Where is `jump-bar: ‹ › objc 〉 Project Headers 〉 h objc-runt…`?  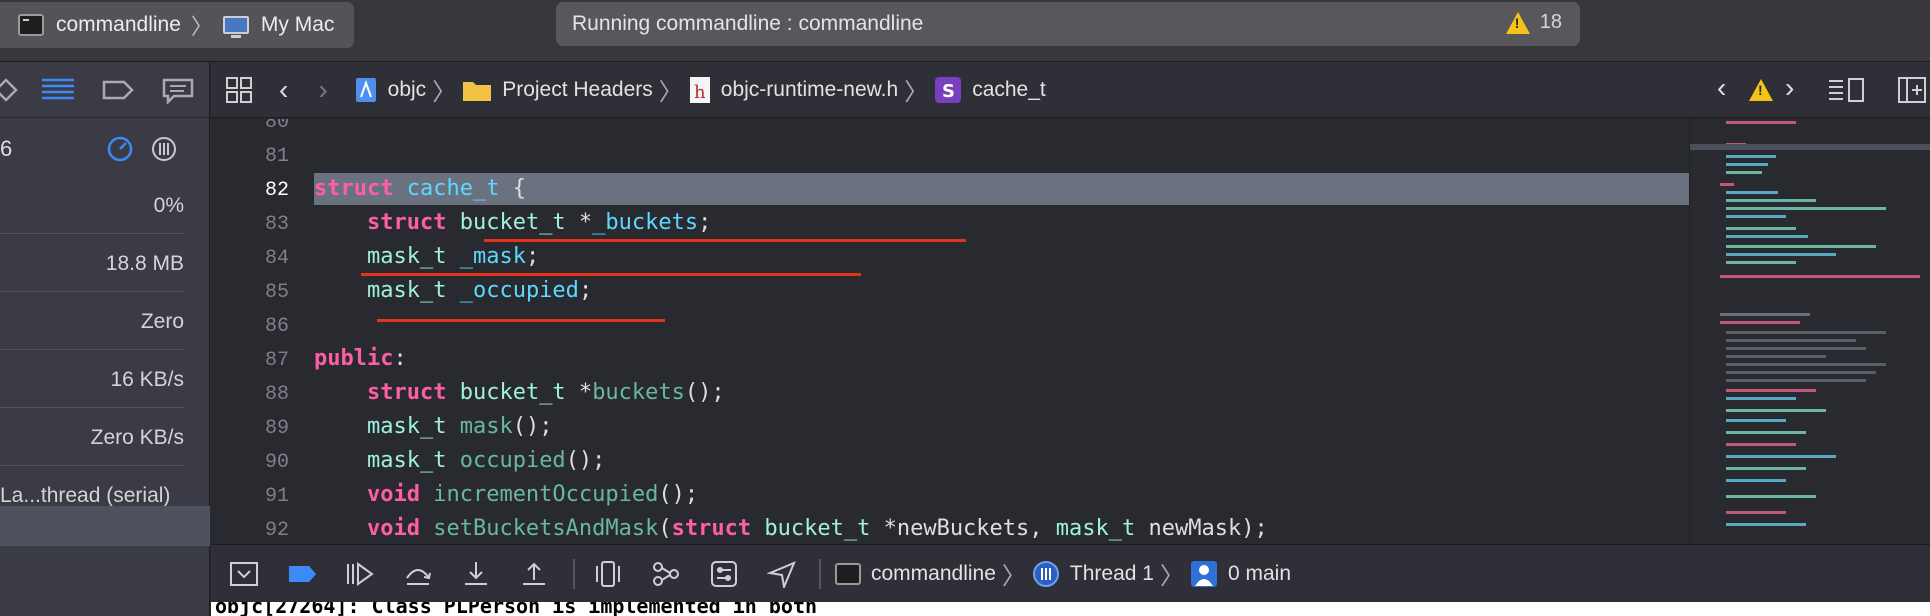
jump-bar: ‹ › objc 〉 Project Headers 〉 h objc-runt… is located at coordinates (1070, 90).